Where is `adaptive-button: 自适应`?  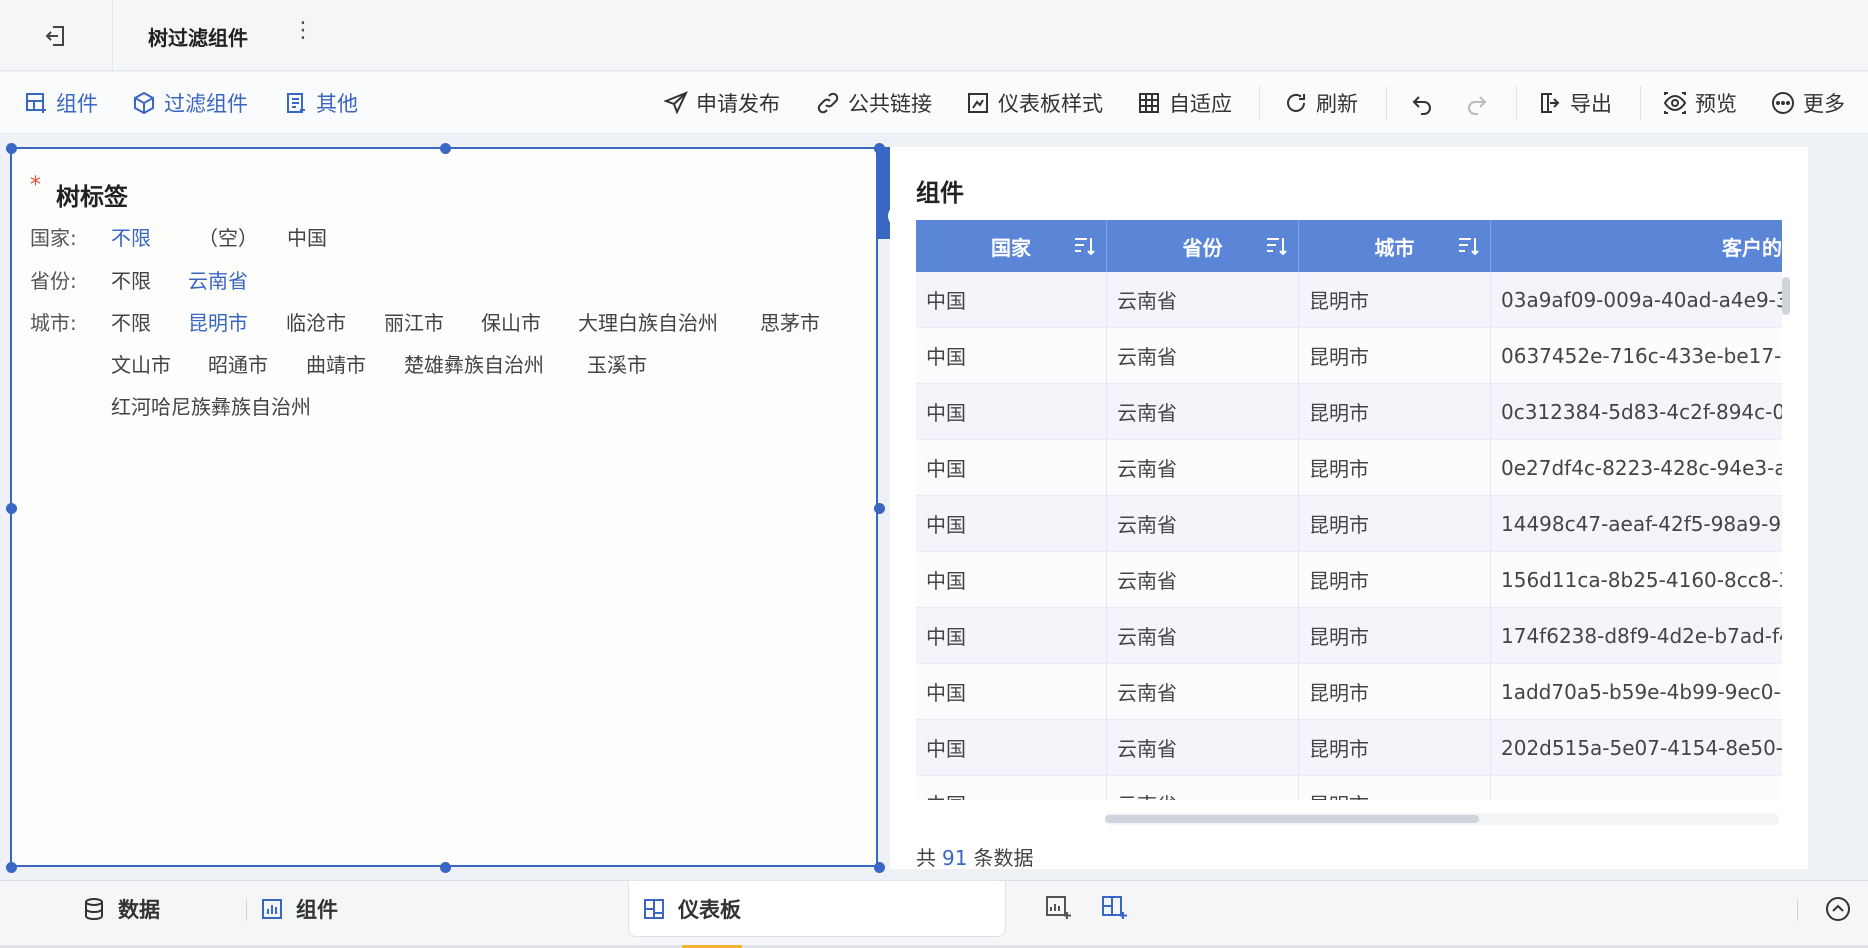
adaptive-button: 自适应 is located at coordinates (1184, 103).